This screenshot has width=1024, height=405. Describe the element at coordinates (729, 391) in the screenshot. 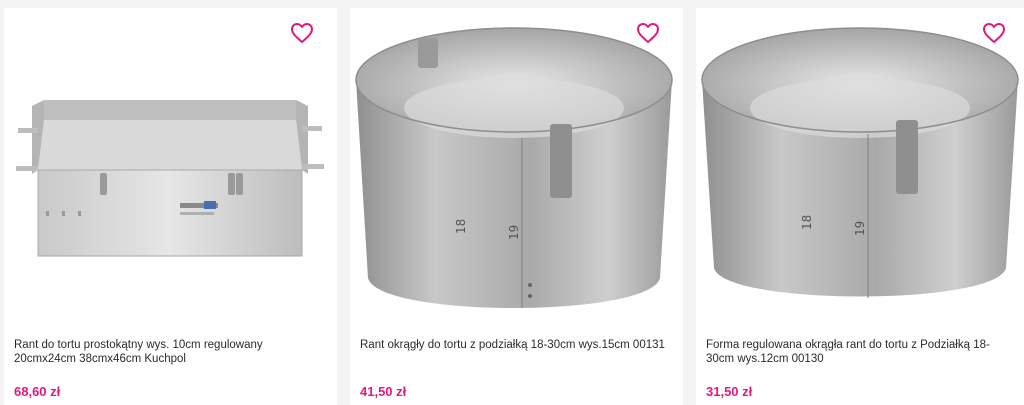

I see `product-price: 31,50 zł` at that location.